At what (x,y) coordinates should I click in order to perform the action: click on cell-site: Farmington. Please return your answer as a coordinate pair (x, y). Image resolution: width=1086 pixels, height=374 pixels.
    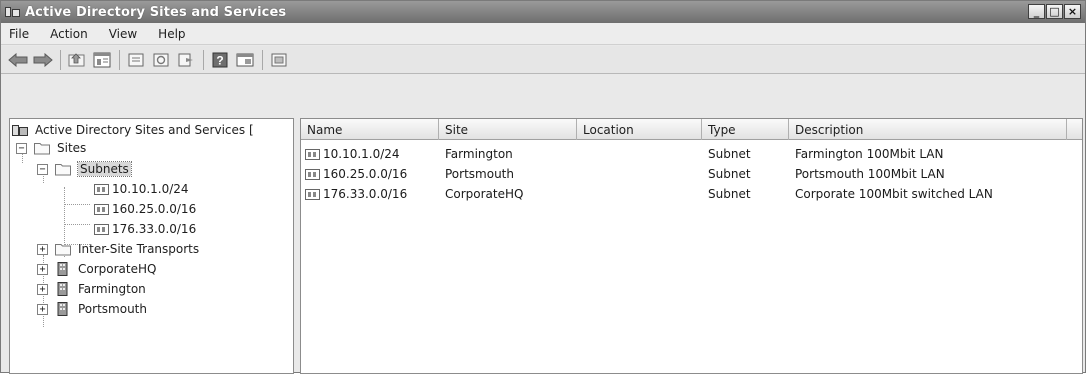
    Looking at the image, I should click on (479, 154).